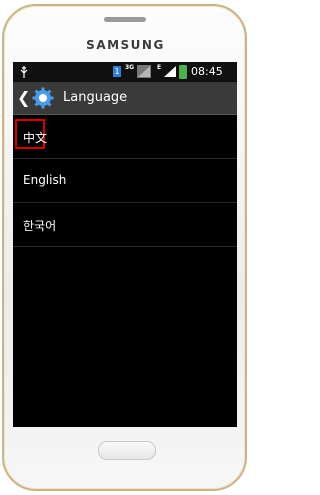 The height and width of the screenshot is (495, 320). I want to click on status-time: 08:45, so click(207, 71).